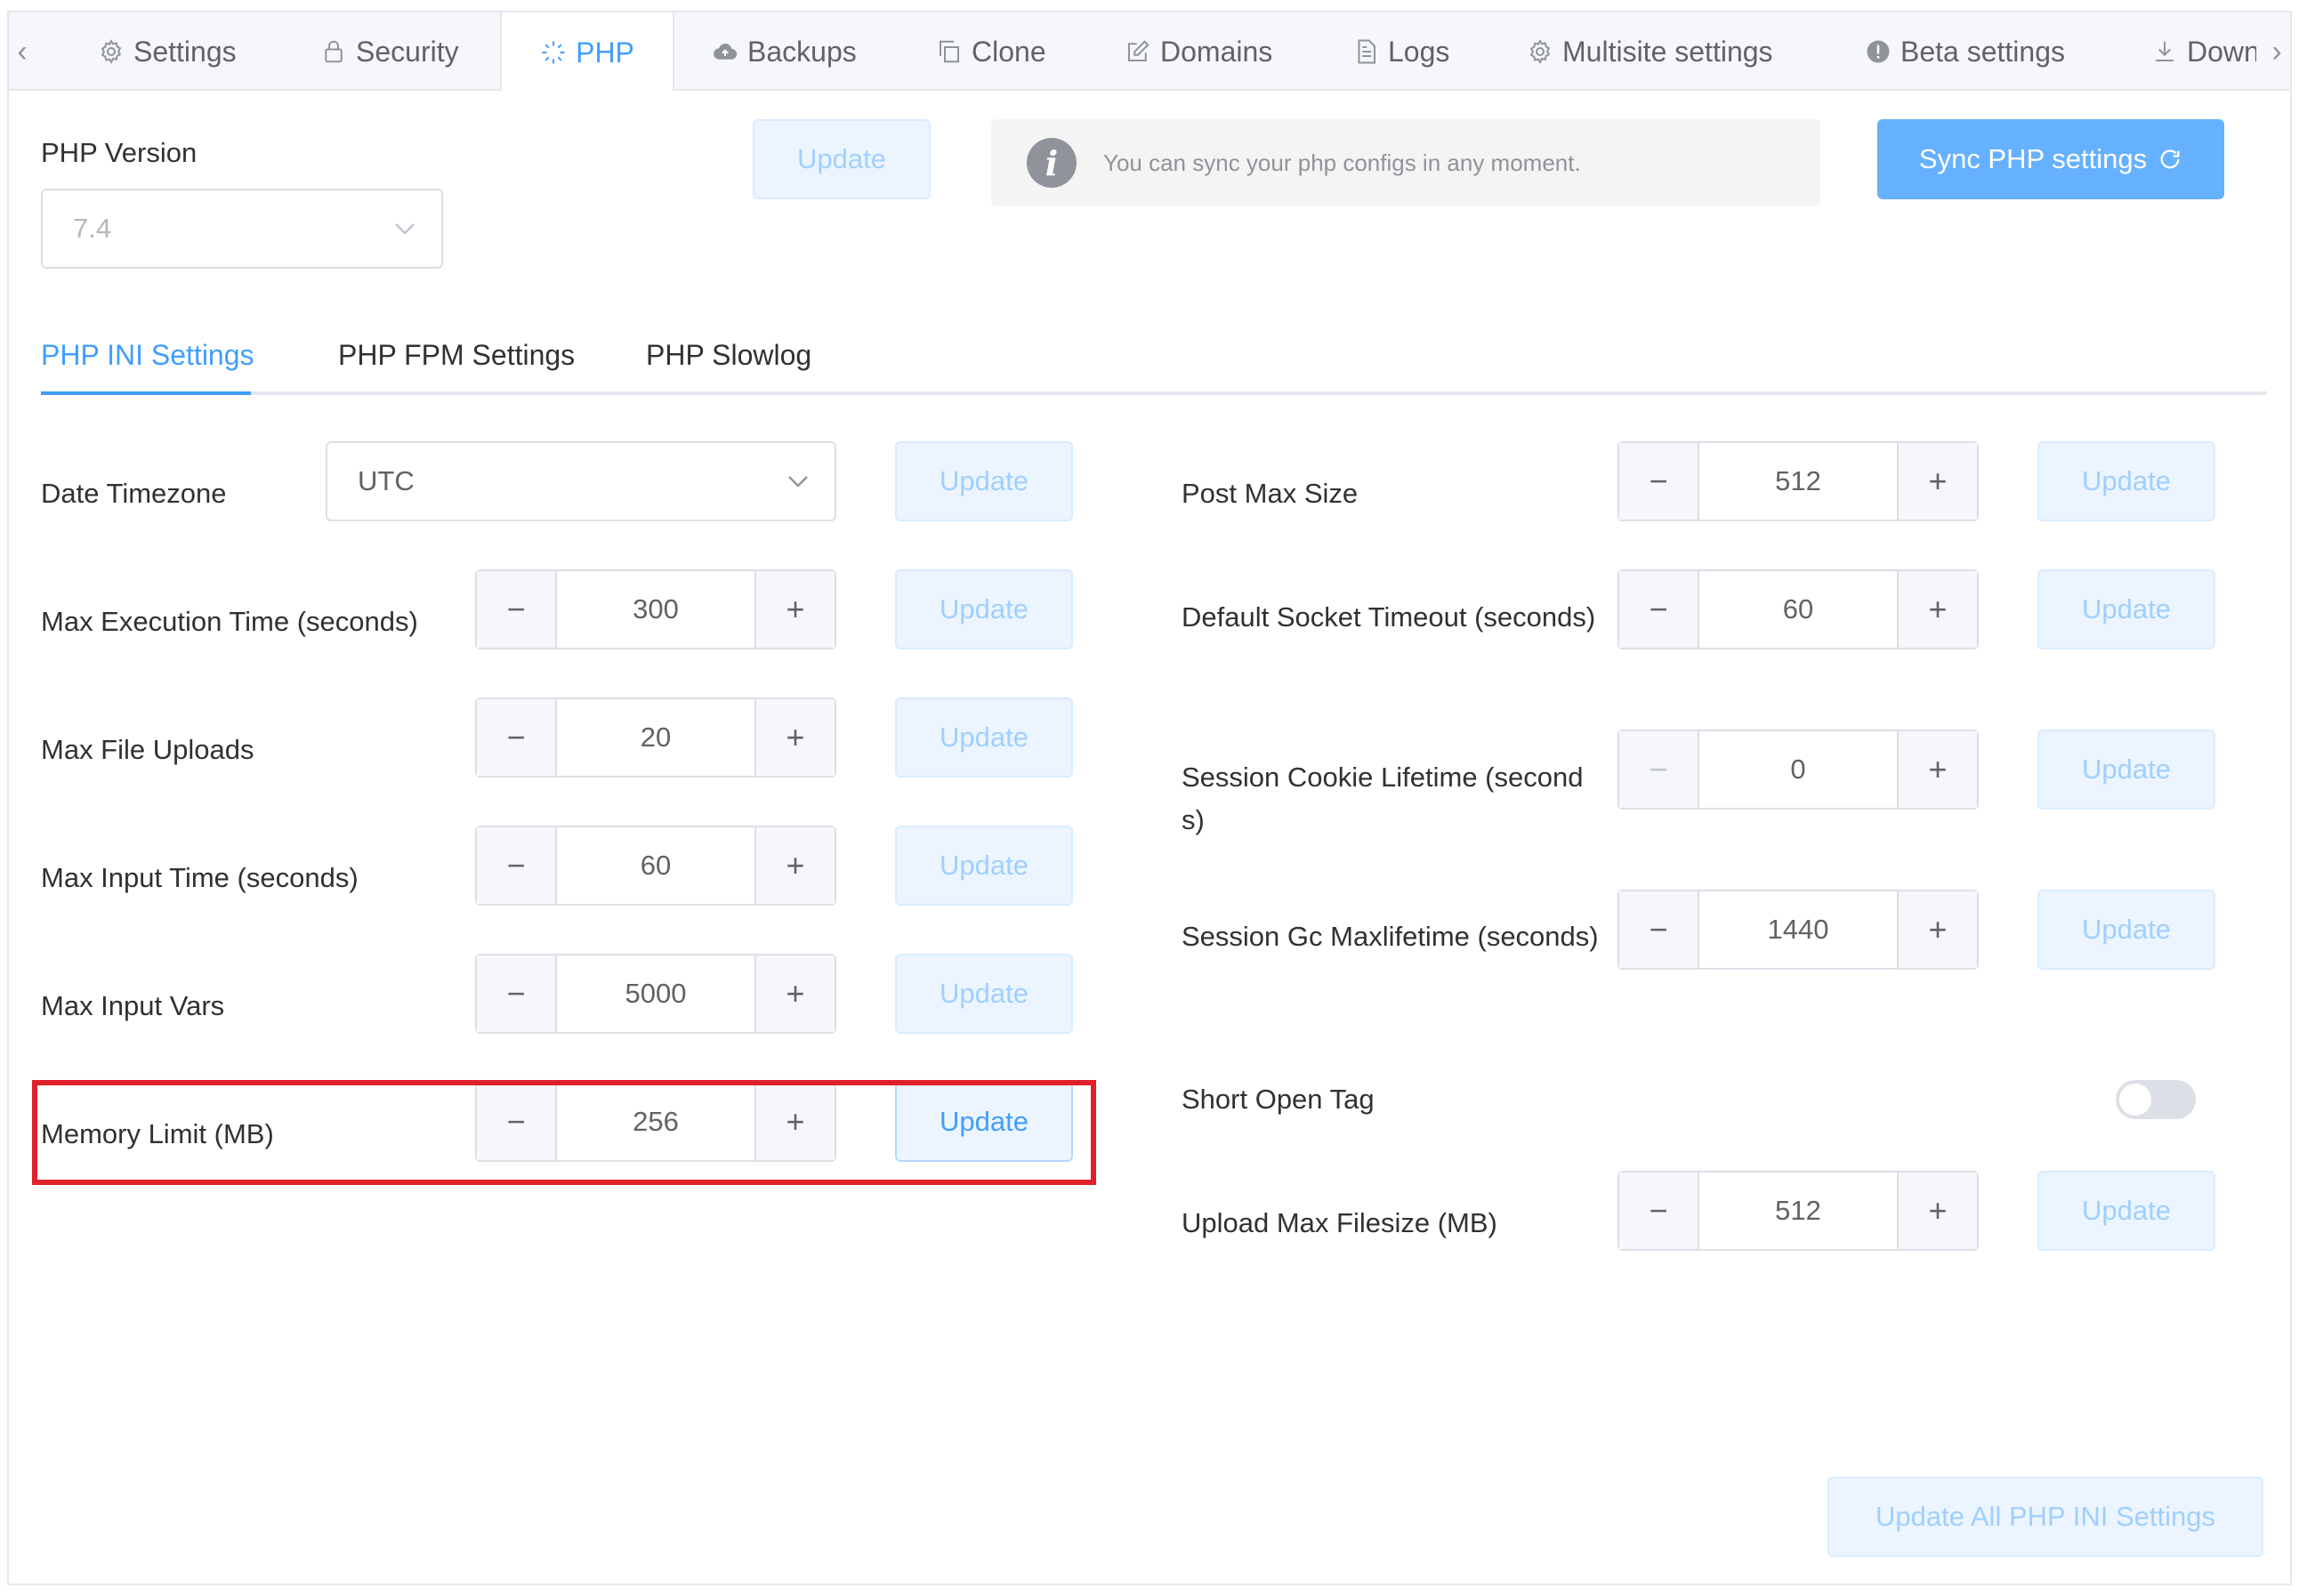 The image size is (2299, 1596). Describe the element at coordinates (200, 877) in the screenshot. I see `max-input-time-label: Max Input Time (seconds)` at that location.